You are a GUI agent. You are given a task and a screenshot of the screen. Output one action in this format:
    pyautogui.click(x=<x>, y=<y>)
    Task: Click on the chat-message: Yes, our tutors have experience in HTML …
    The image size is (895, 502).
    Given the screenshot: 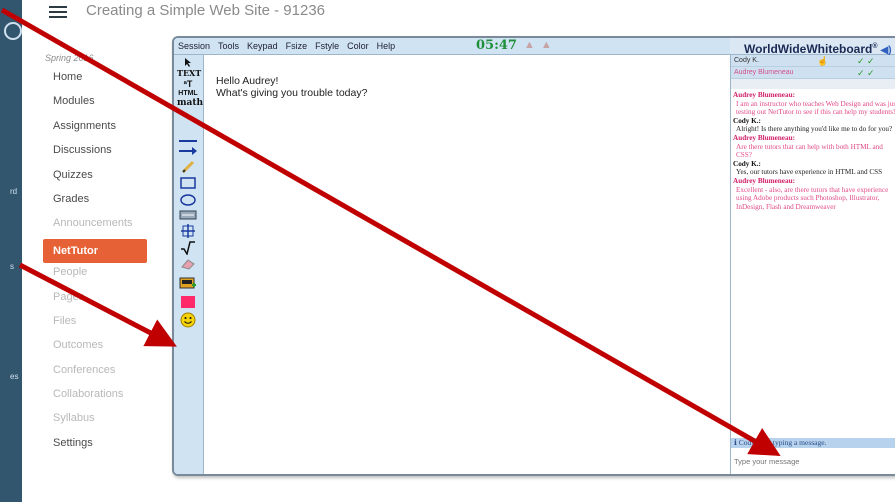 What is the action you would take?
    pyautogui.click(x=809, y=172)
    